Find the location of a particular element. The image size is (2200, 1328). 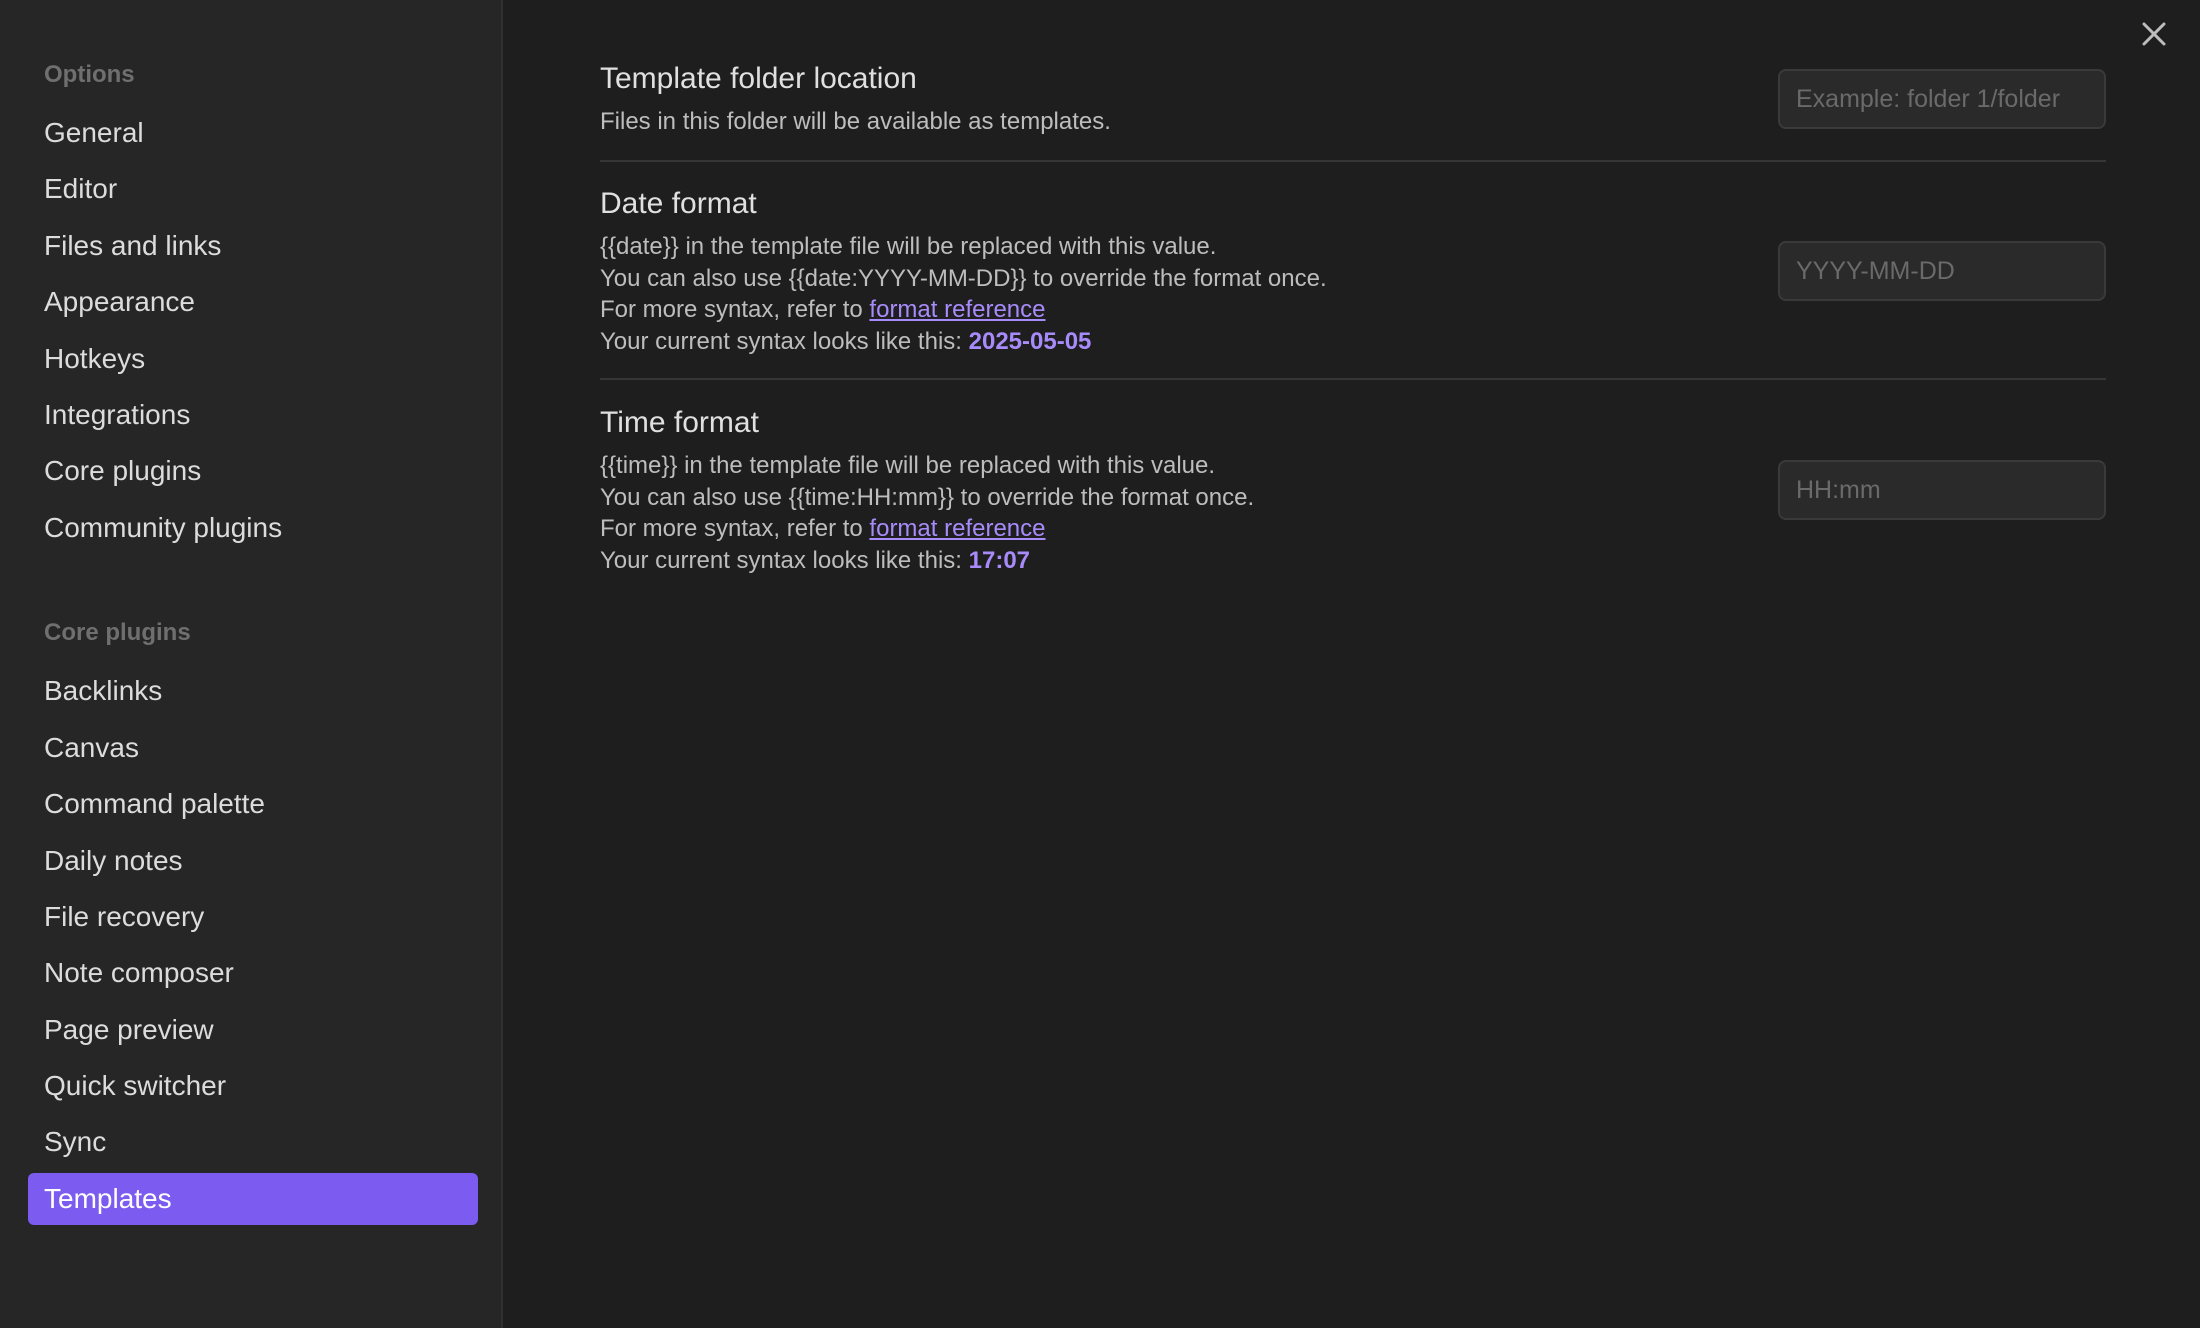

sidebar-item-general: General is located at coordinates (253, 133).